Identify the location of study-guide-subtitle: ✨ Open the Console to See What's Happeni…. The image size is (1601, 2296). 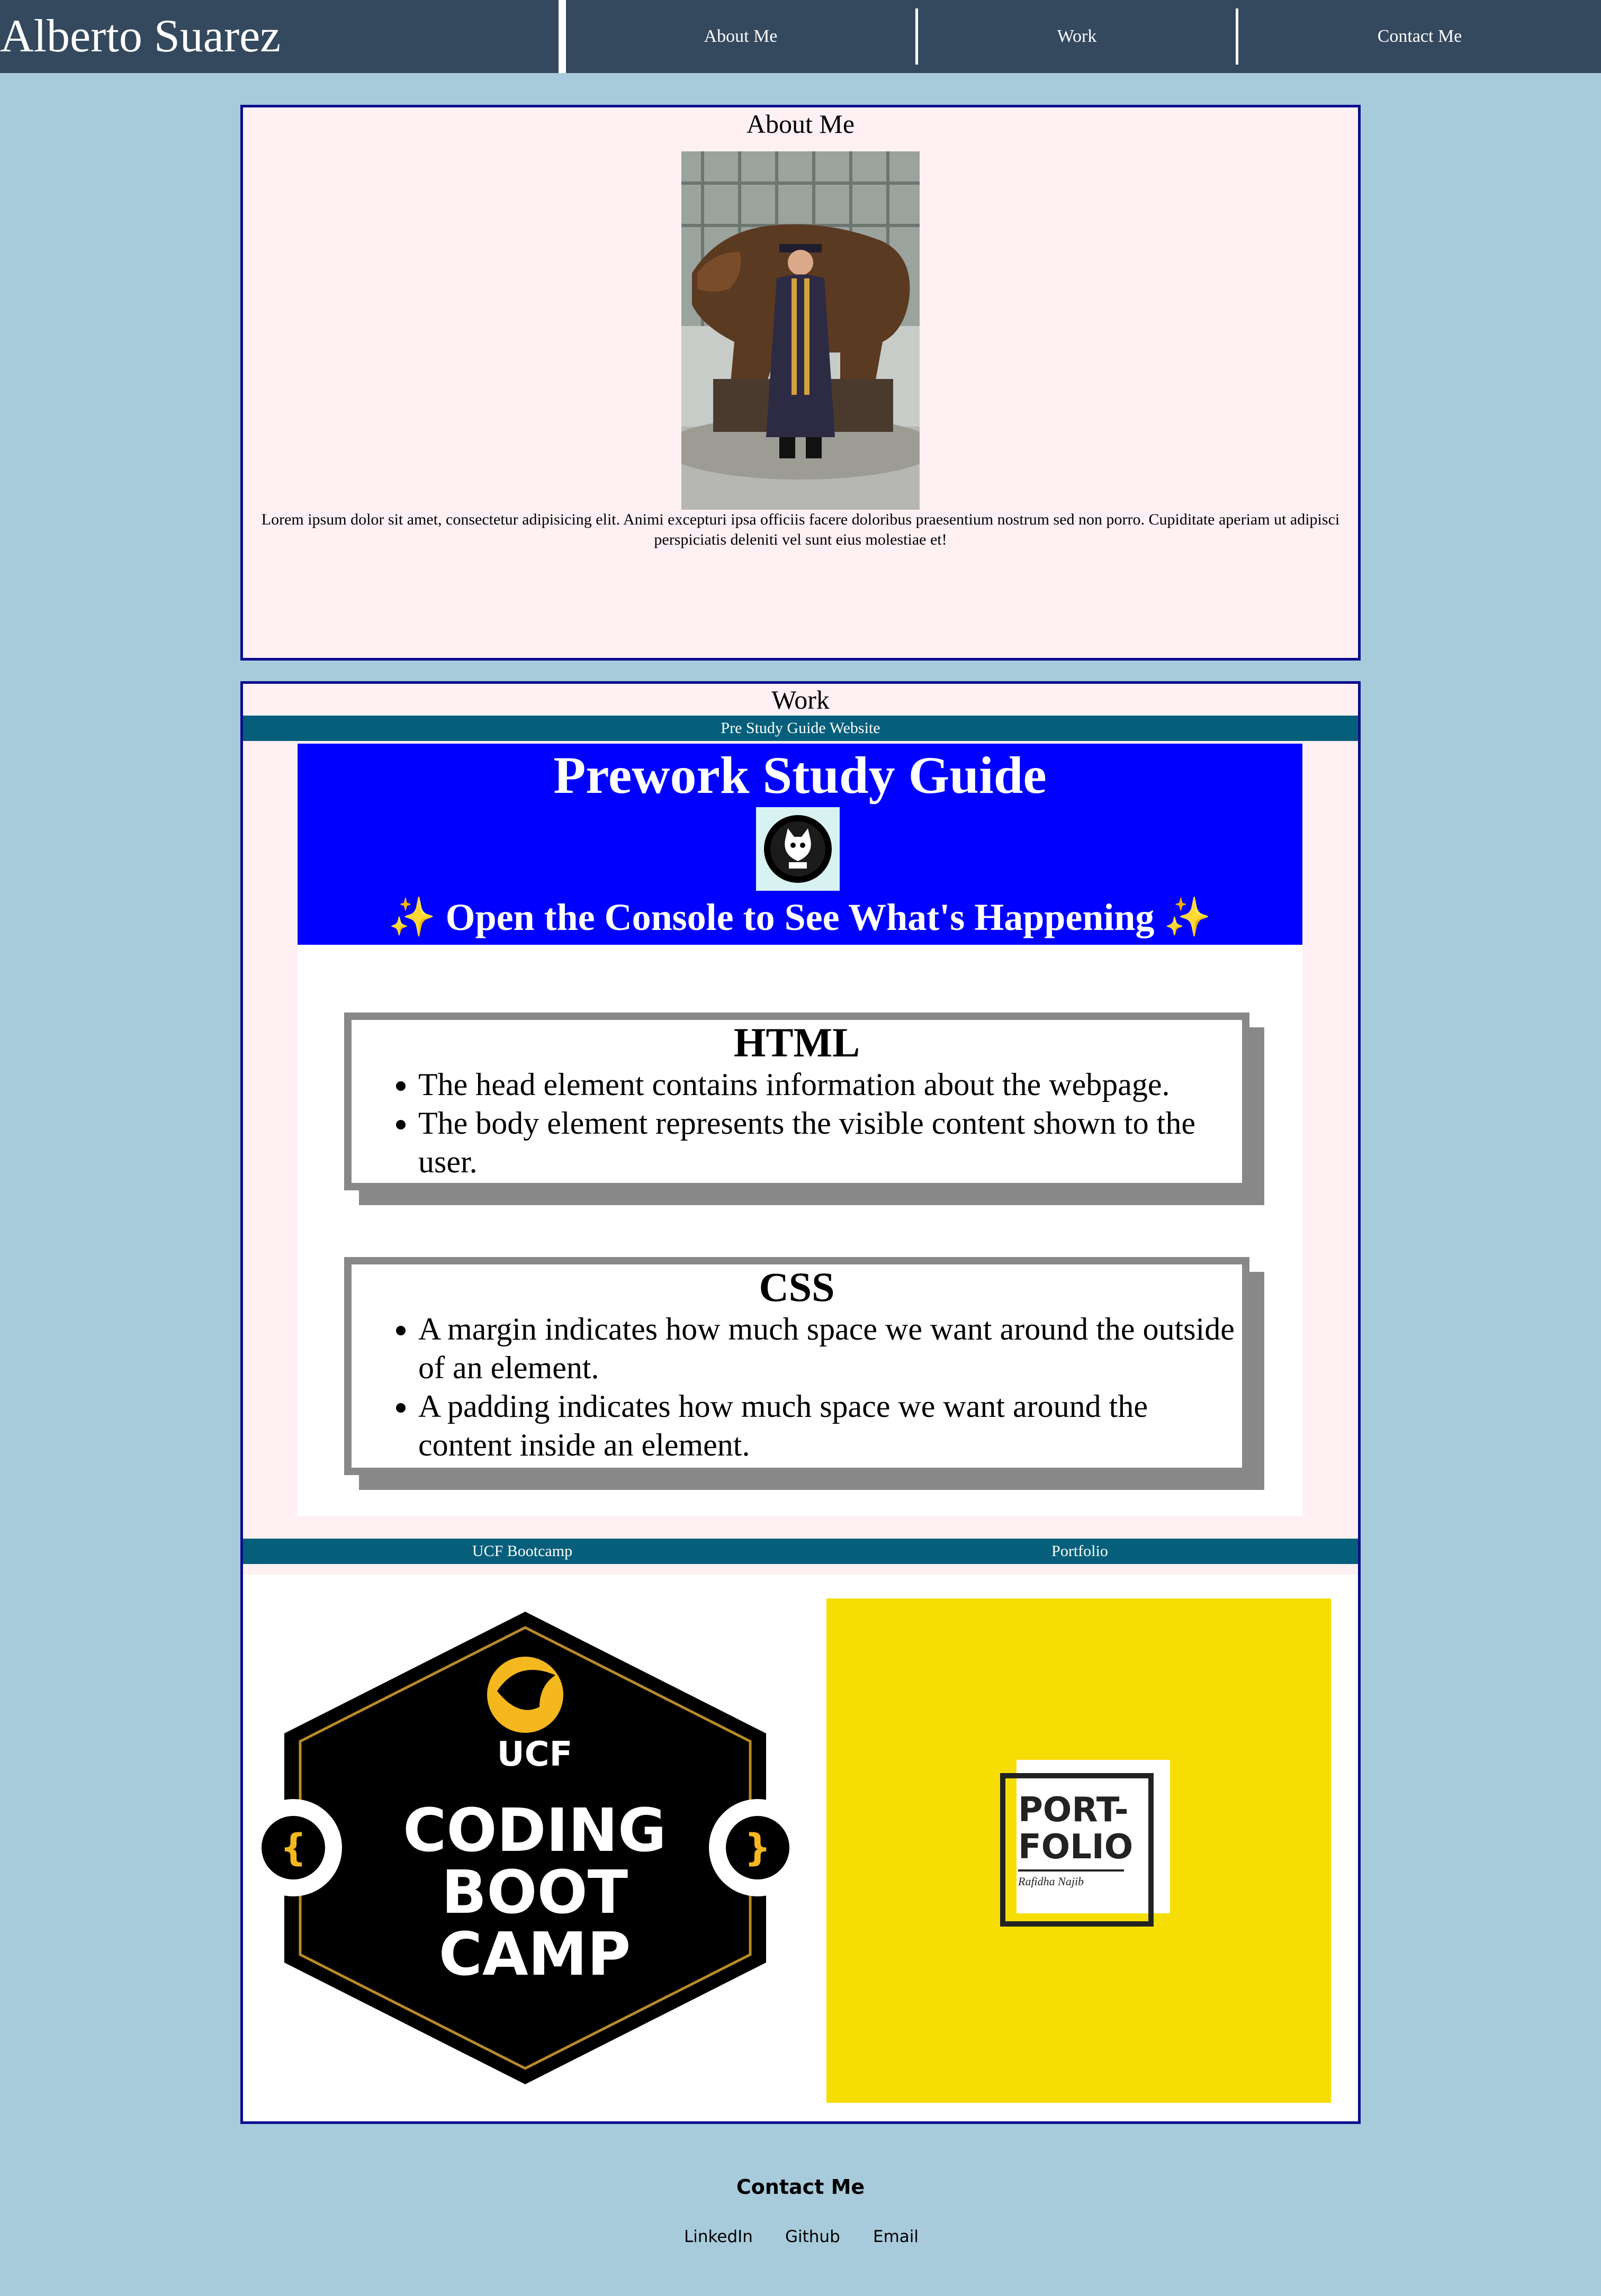
(800, 917).